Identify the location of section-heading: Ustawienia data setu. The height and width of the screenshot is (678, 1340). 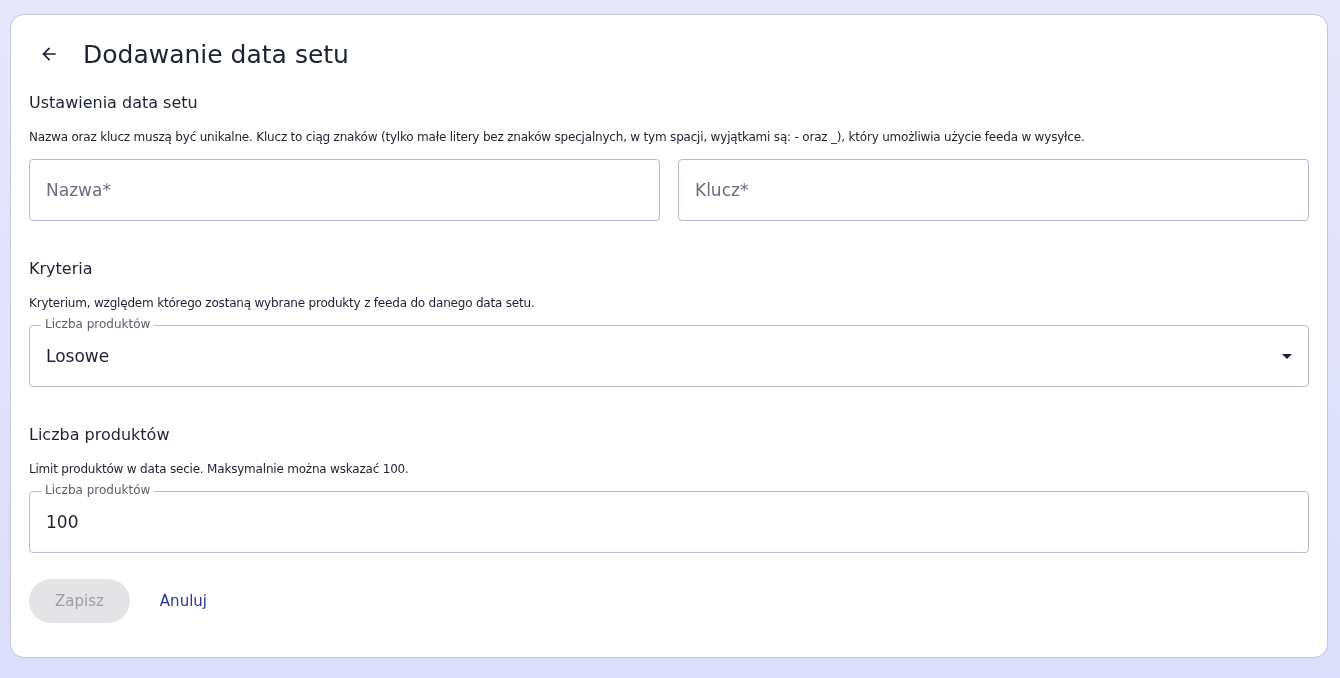
(114, 103).